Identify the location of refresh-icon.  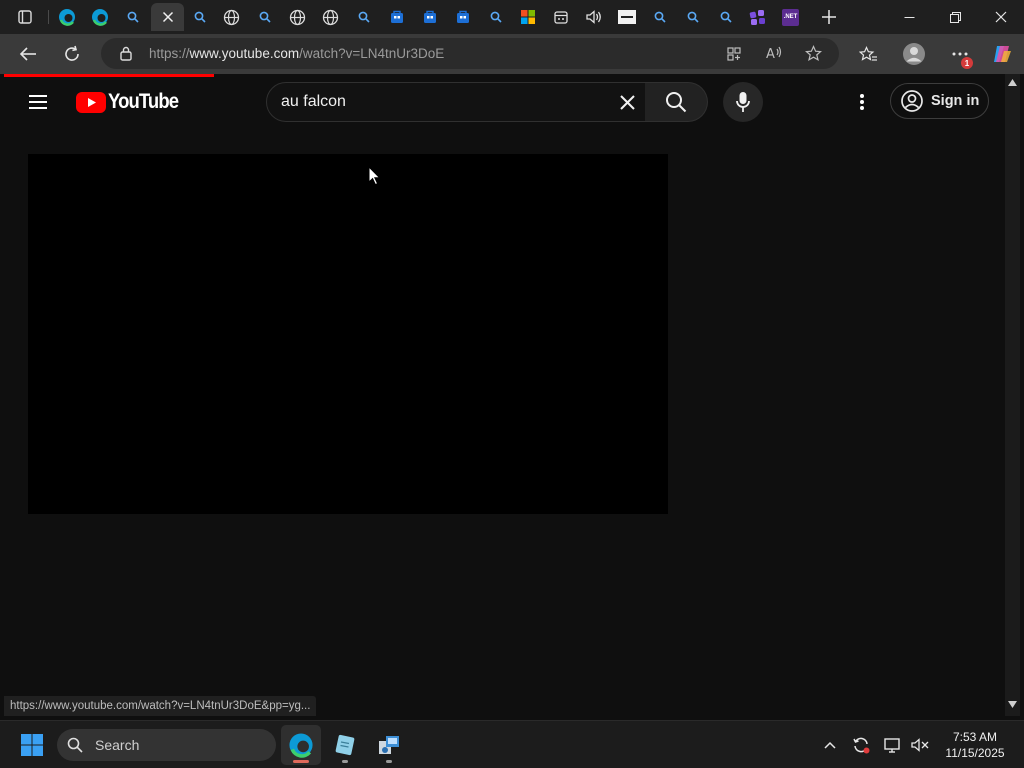
(72, 53).